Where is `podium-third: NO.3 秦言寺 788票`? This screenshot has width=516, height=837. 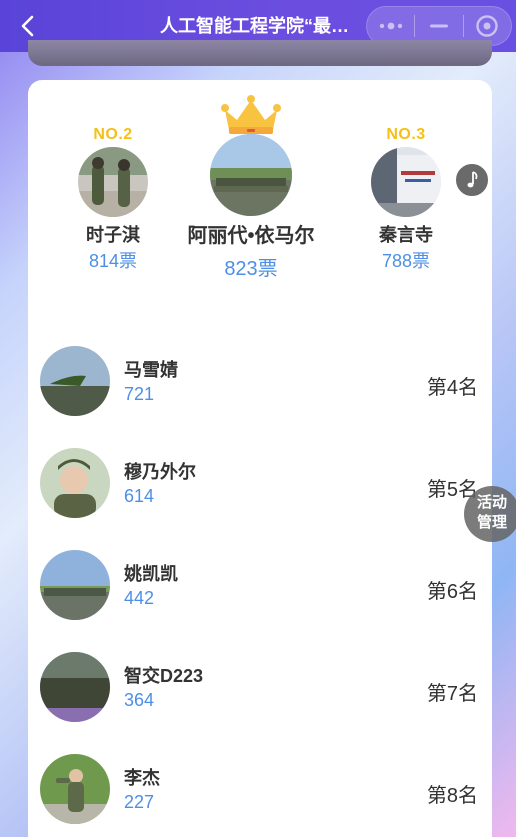
podium-third: NO.3 秦言寺 788票 is located at coordinates (406, 199).